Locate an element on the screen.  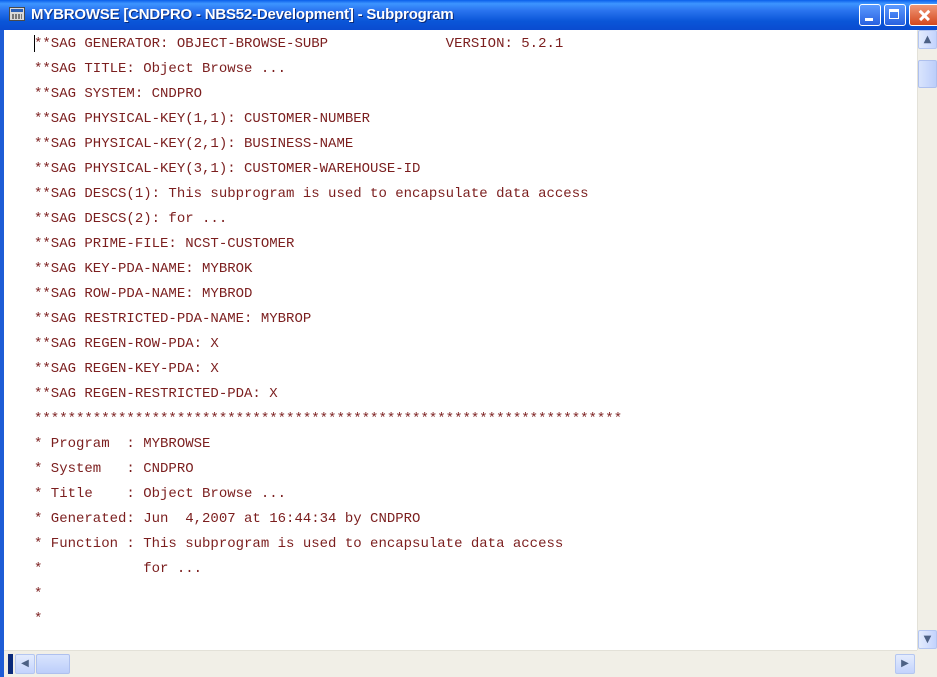
maximize-button is located at coordinates (895, 15).